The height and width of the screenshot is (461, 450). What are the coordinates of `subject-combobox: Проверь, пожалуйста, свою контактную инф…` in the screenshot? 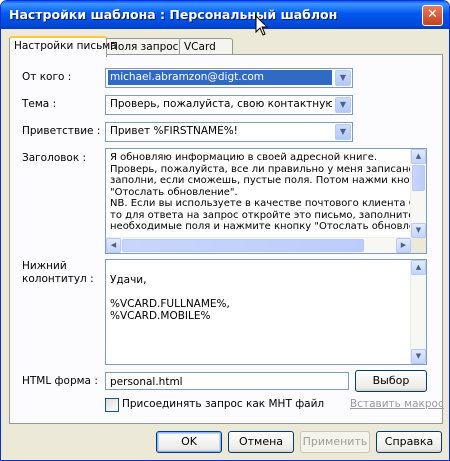 It's located at (229, 105).